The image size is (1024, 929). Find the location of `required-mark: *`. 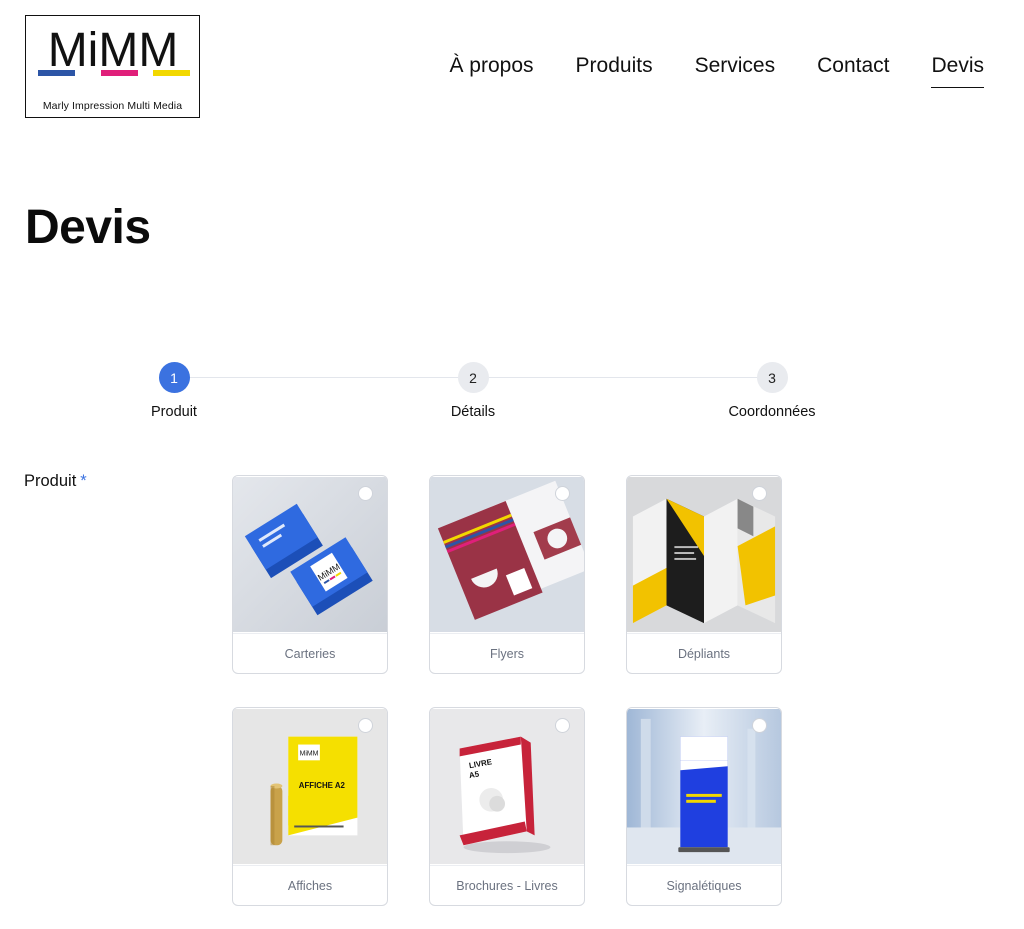

required-mark: * is located at coordinates (83, 481).